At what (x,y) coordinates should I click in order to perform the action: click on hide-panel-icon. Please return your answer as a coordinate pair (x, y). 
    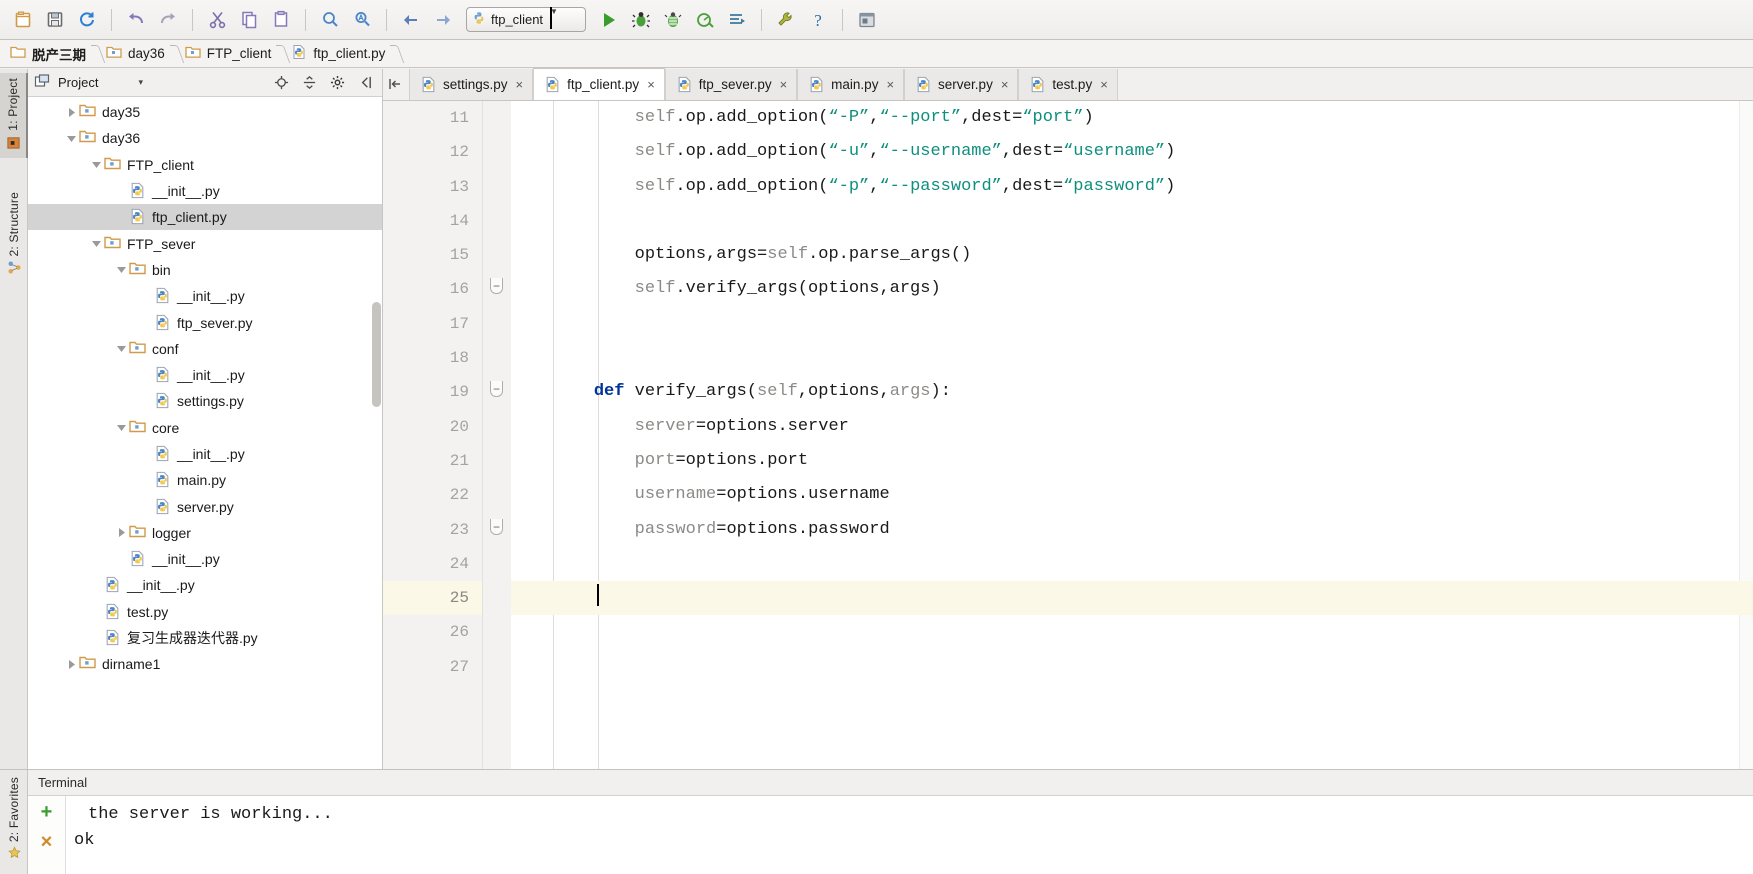
    Looking at the image, I should click on (365, 83).